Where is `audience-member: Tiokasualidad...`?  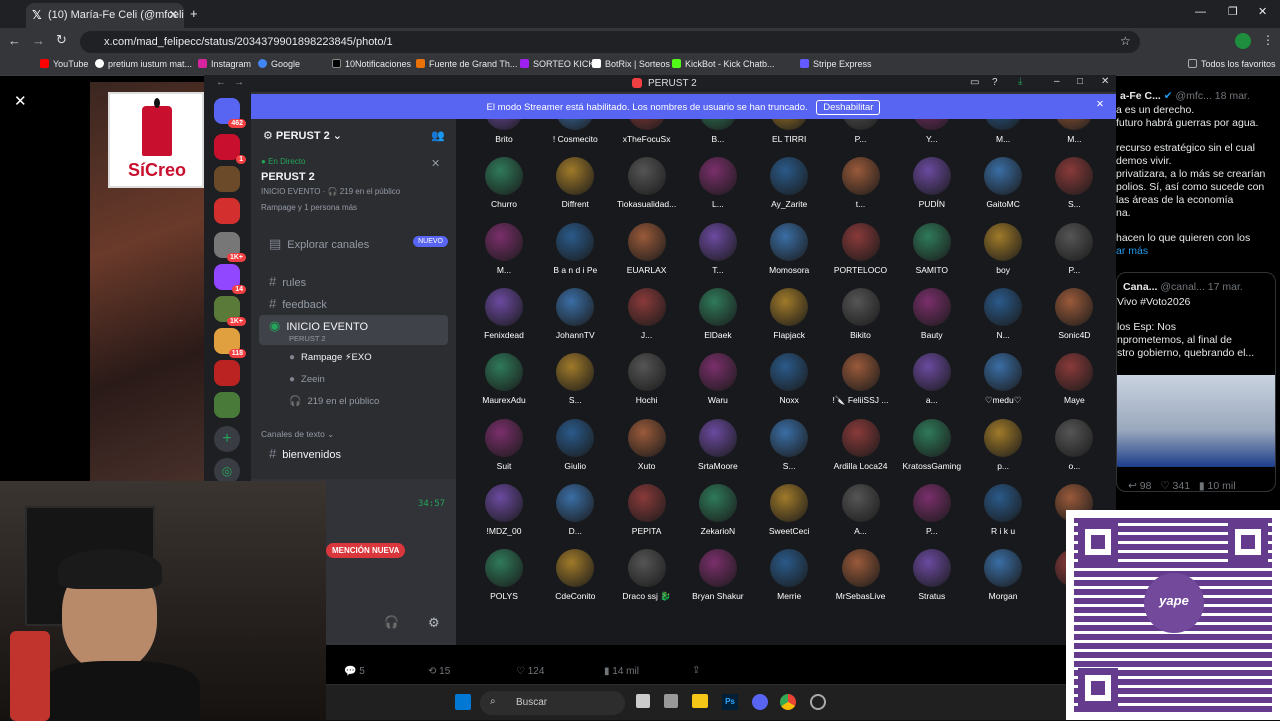 audience-member: Tiokasualidad... is located at coordinates (647, 183).